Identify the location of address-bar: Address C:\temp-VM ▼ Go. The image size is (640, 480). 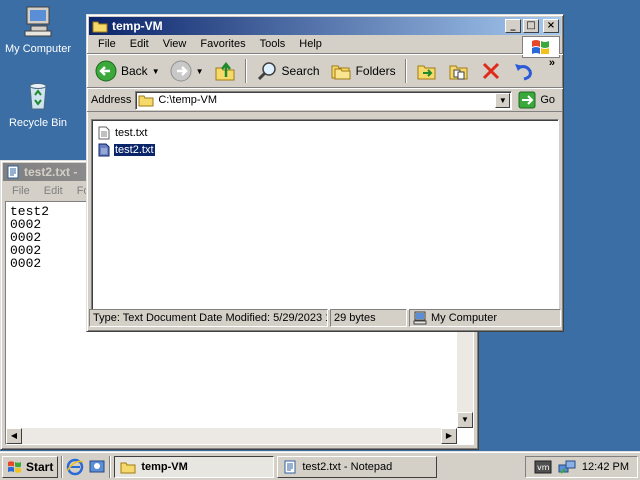
(325, 100).